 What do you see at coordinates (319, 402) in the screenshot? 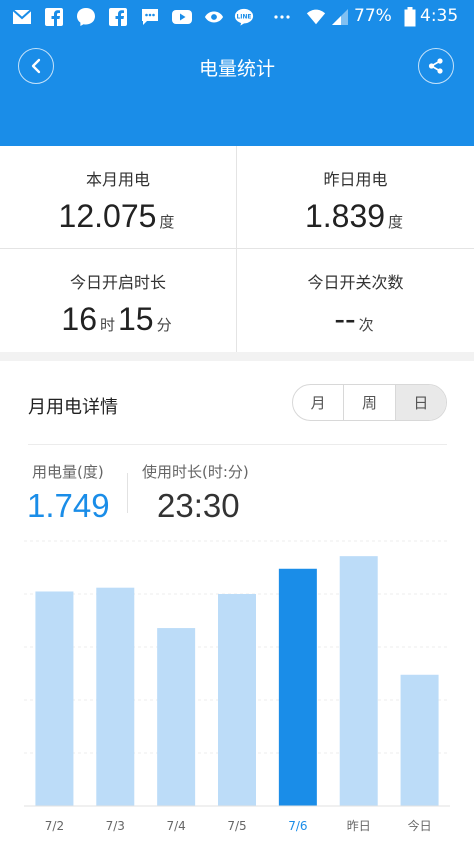
I see `tab-month: 月` at bounding box center [319, 402].